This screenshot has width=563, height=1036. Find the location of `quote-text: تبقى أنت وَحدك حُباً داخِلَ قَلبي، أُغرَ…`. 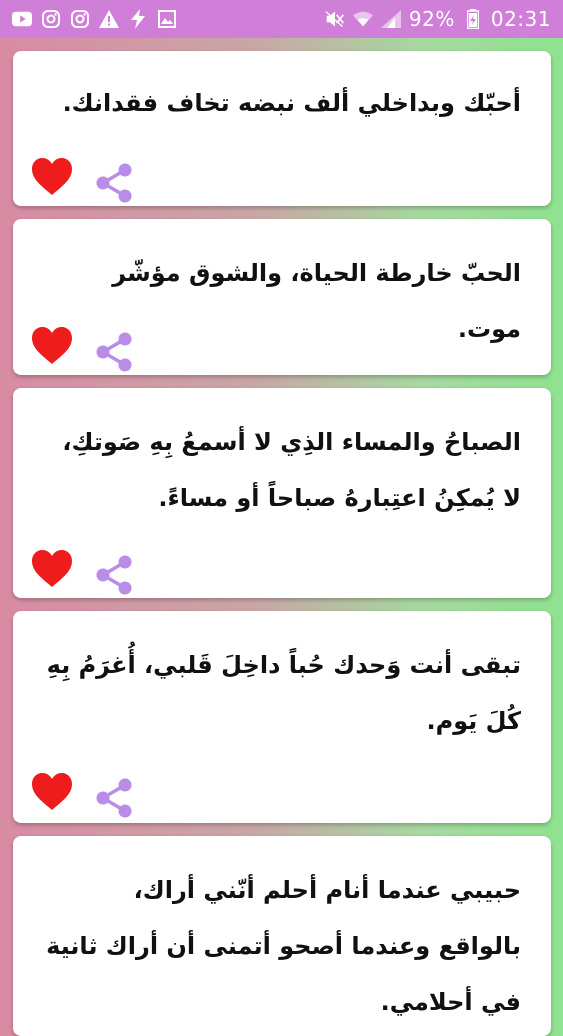

quote-text: تبقى أنت وَحدك حُباً داخِلَ قَلبي، أُغرَ… is located at coordinates (283, 693).